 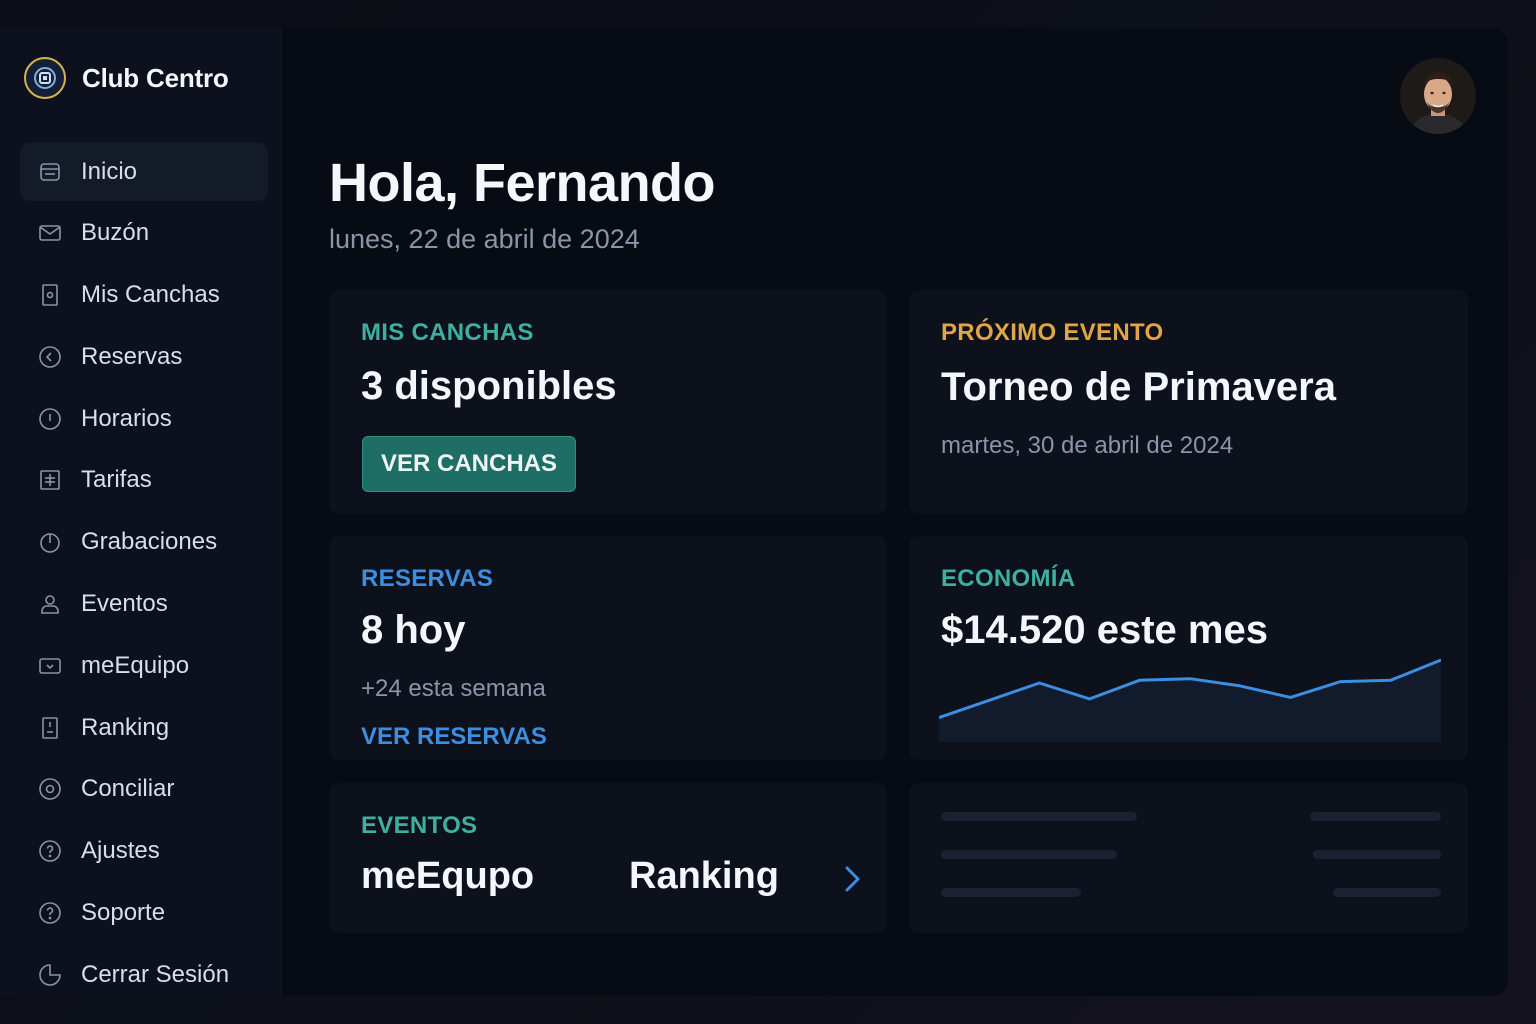 What do you see at coordinates (144, 171) in the screenshot?
I see `sidebar-item-inicio: Inicio` at bounding box center [144, 171].